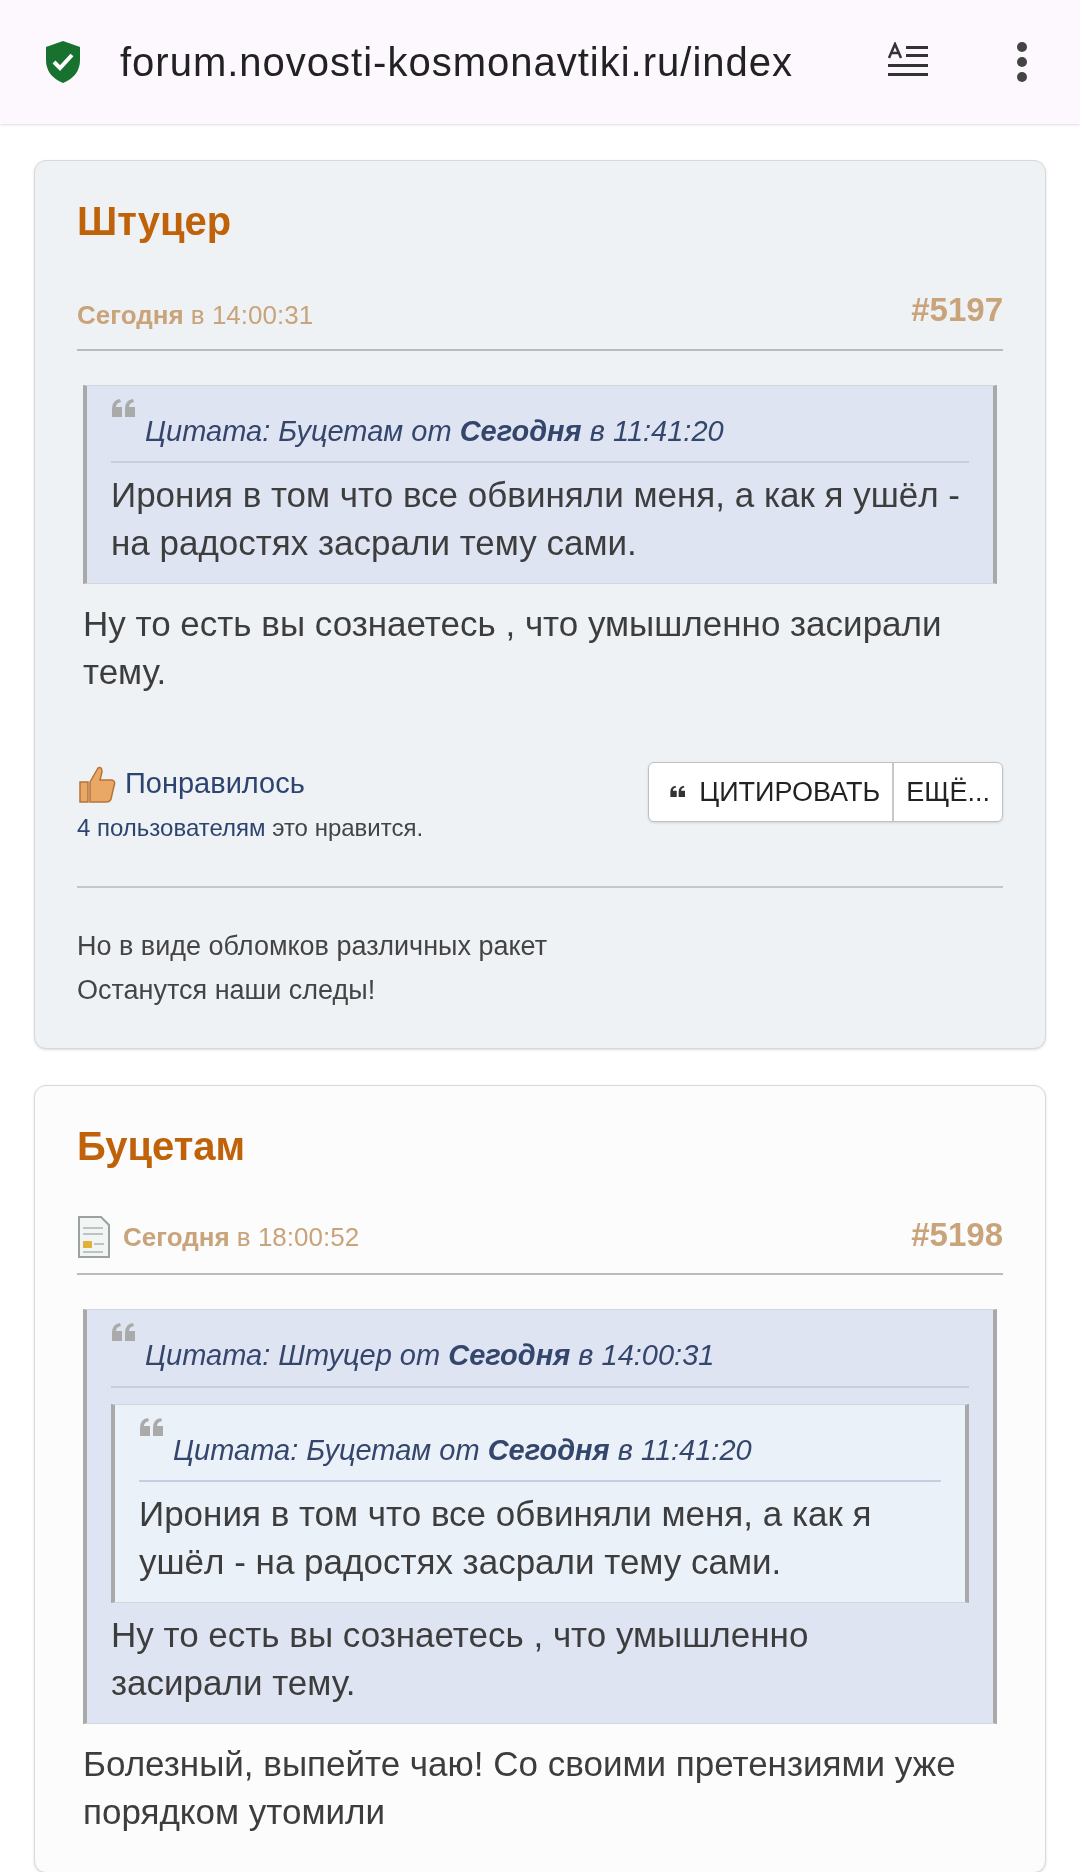 The image size is (1080, 1872). Describe the element at coordinates (430, 1355) in the screenshot. I see `quote-header: Цитата: Штуцер от Сегодня в 14:00:31` at that location.